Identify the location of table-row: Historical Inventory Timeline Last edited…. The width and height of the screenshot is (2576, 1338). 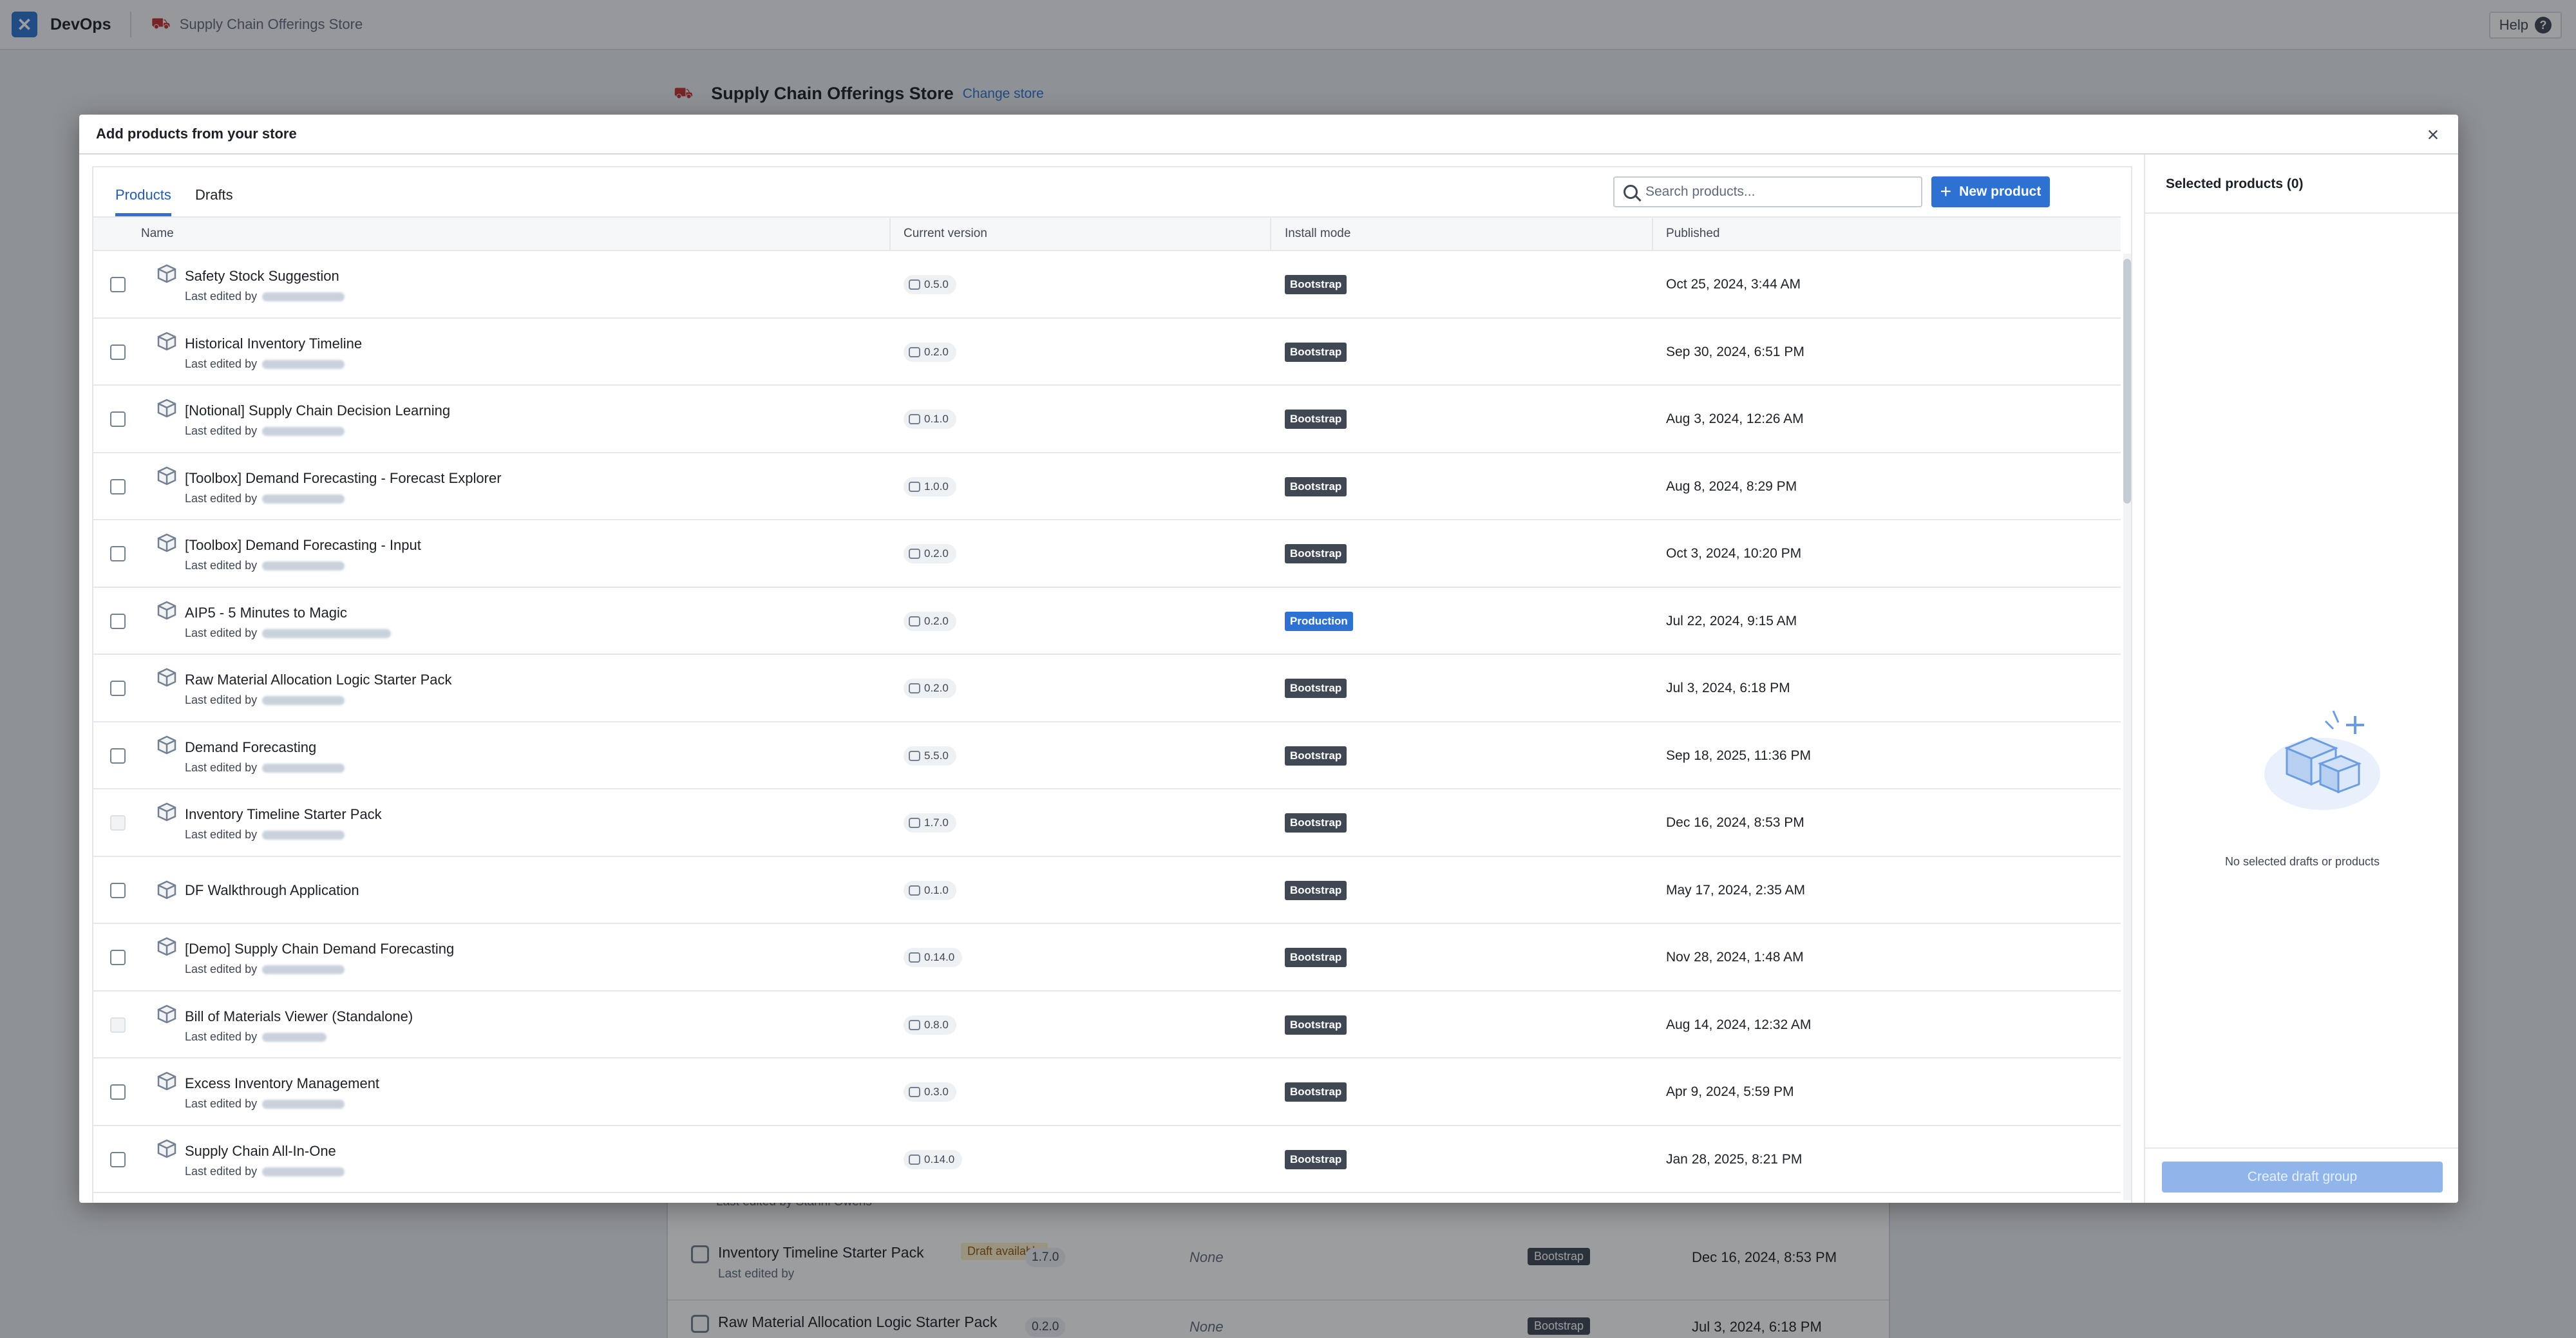
(1107, 352).